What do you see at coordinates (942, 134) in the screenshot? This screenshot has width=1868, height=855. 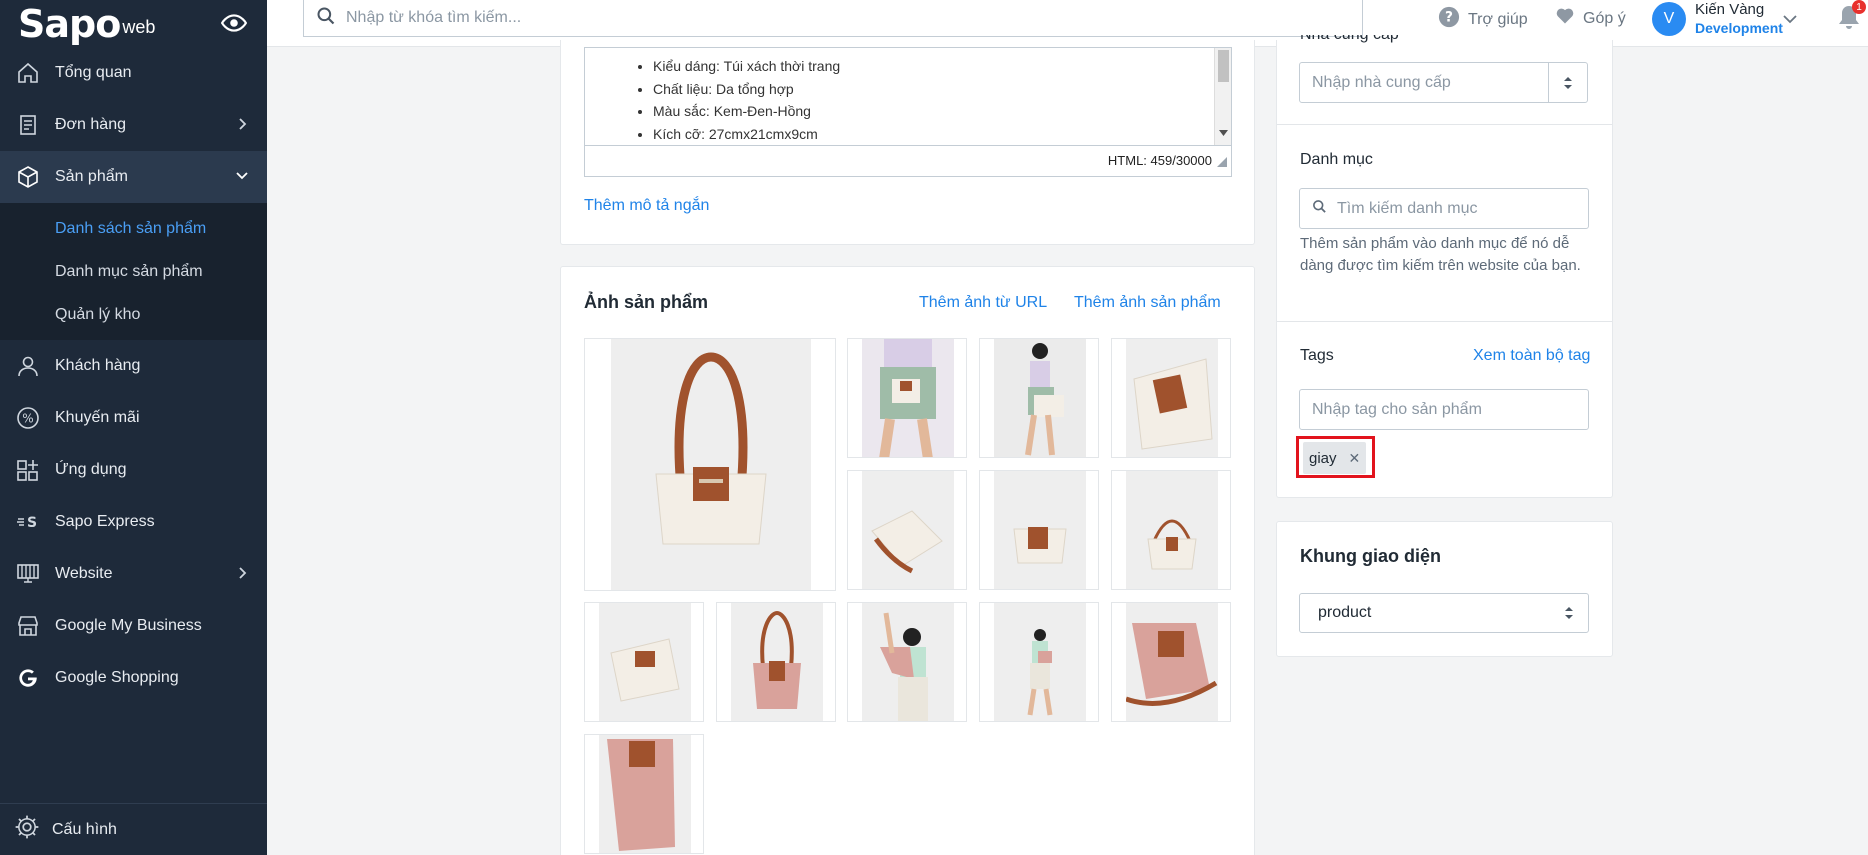 I see `description-bullet: Kích cỡ: 27cmx21cmx9cm` at bounding box center [942, 134].